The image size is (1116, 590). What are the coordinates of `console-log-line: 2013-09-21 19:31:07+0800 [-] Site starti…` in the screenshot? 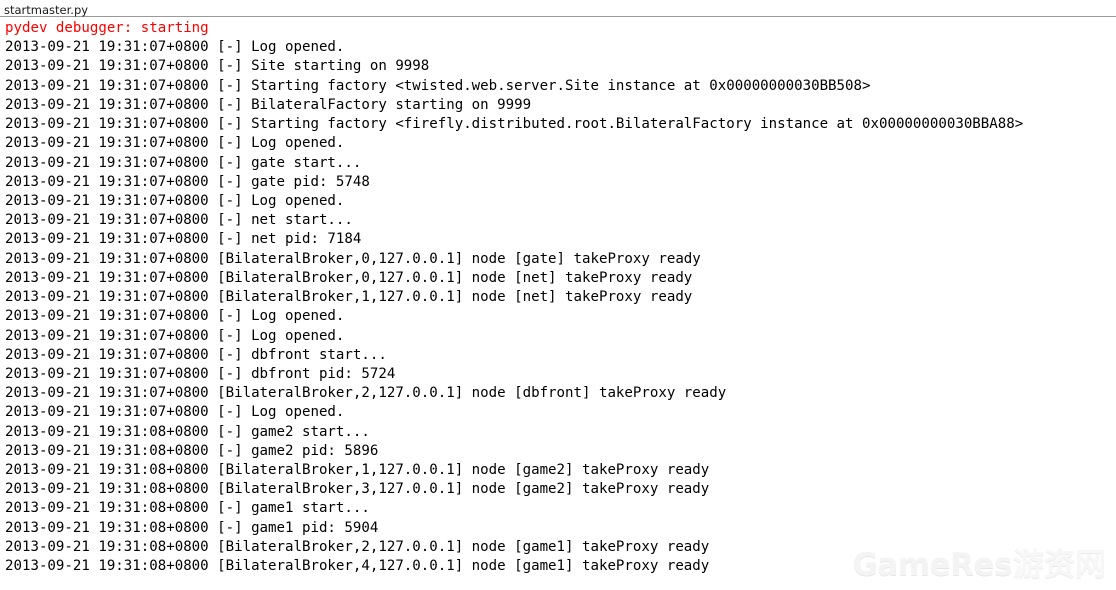 It's located at (217, 66).